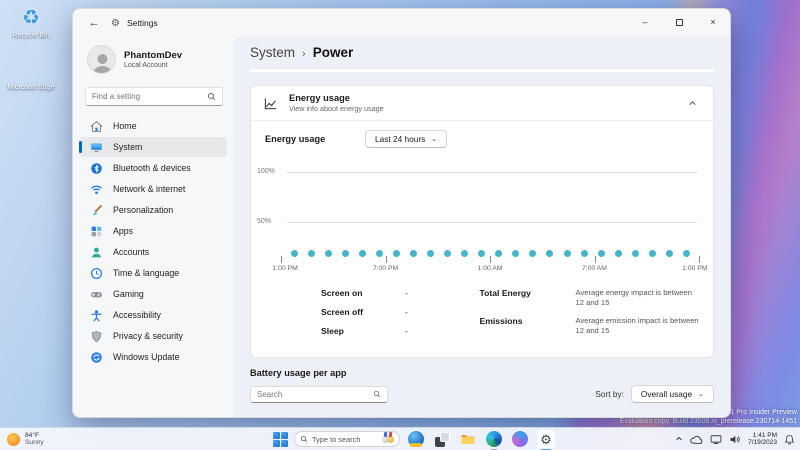 This screenshot has width=800, height=450. Describe the element at coordinates (490, 268) in the screenshot. I see `x-axis-labels: 1:00 PM 7:00 PM 1:00 AM 7:00 AM 1:00 PM` at that location.